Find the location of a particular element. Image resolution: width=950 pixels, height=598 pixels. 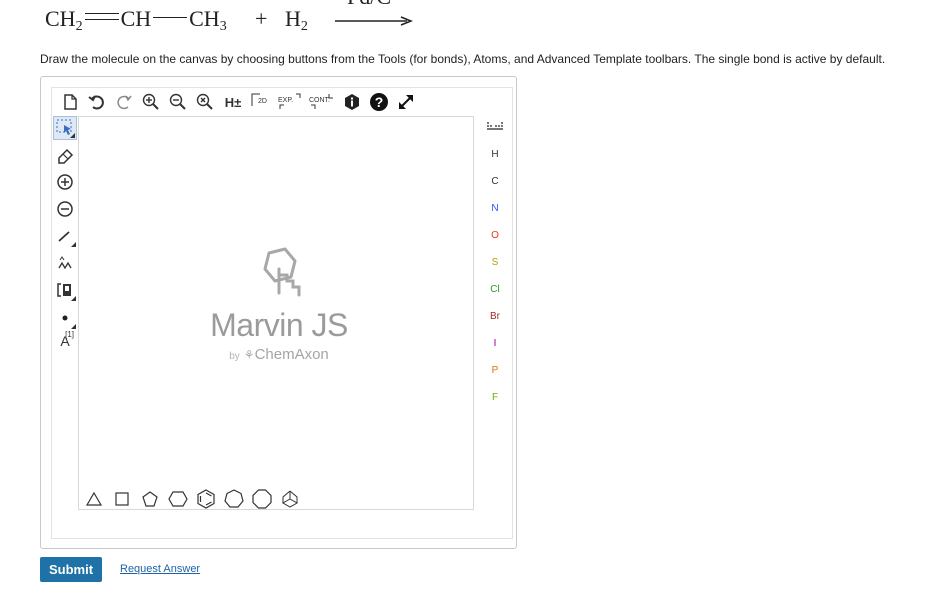

bicyclic-template-icon is located at coordinates (290, 499).